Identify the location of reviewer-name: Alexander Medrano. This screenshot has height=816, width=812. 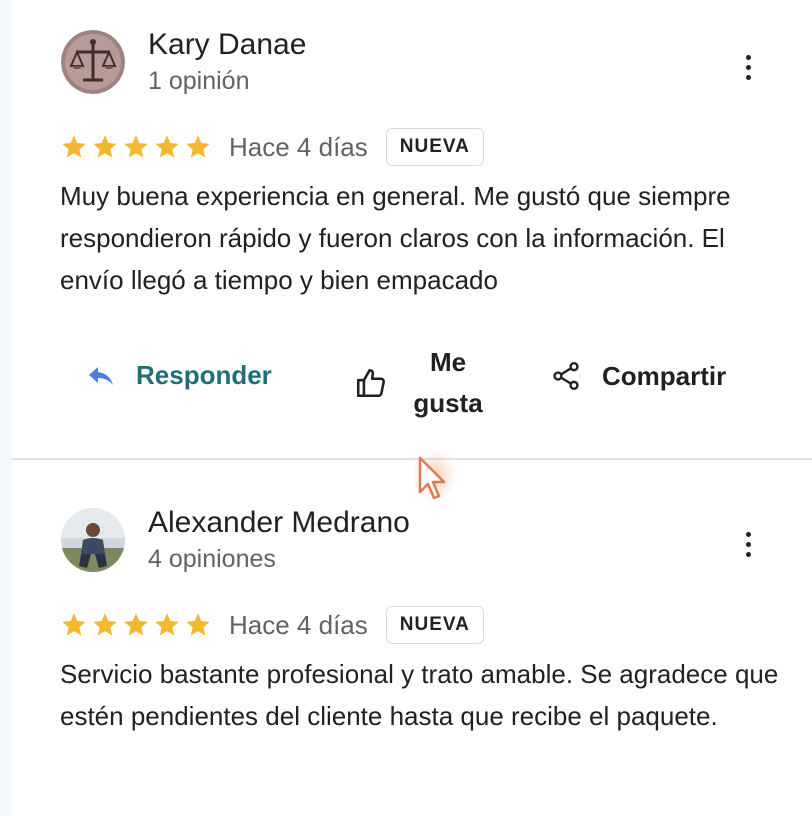
(279, 523).